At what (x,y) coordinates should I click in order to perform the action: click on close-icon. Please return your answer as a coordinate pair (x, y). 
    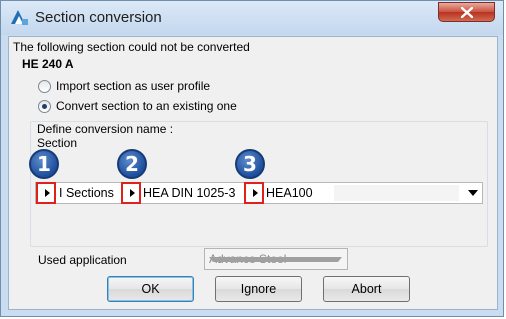
    Looking at the image, I should click on (467, 12).